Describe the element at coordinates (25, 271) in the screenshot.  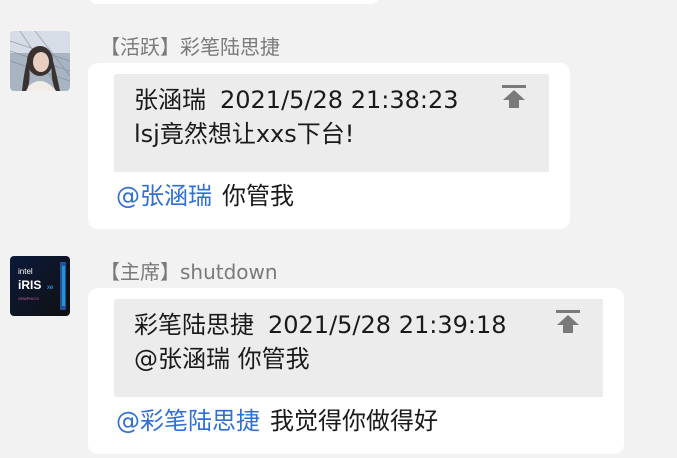
I see `svg-text: intel` at that location.